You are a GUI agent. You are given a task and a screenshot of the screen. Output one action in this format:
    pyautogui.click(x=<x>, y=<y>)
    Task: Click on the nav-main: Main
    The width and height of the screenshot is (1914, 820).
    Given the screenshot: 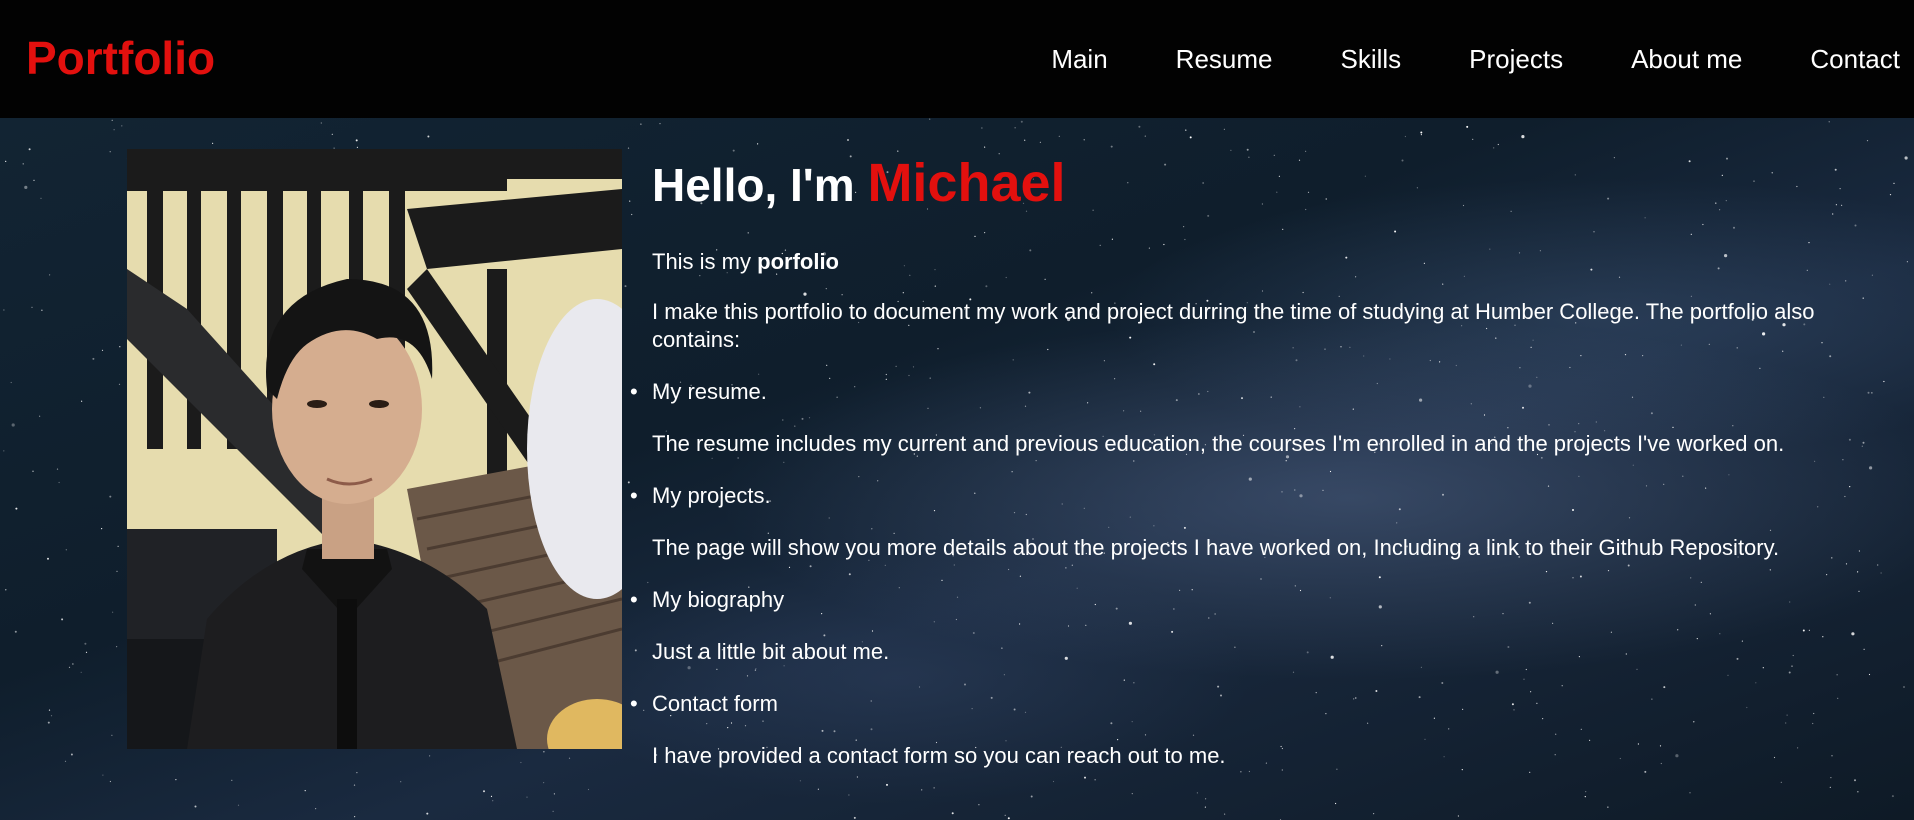 What is the action you would take?
    pyautogui.click(x=1079, y=59)
    